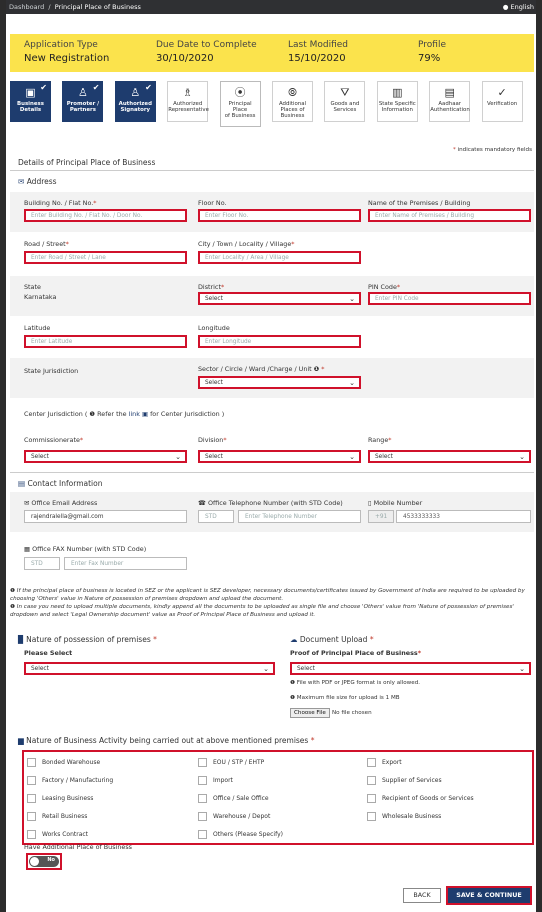  Describe the element at coordinates (188, 101) in the screenshot. I see `step-authorized-representative: ♗ Authorized Representative` at that location.